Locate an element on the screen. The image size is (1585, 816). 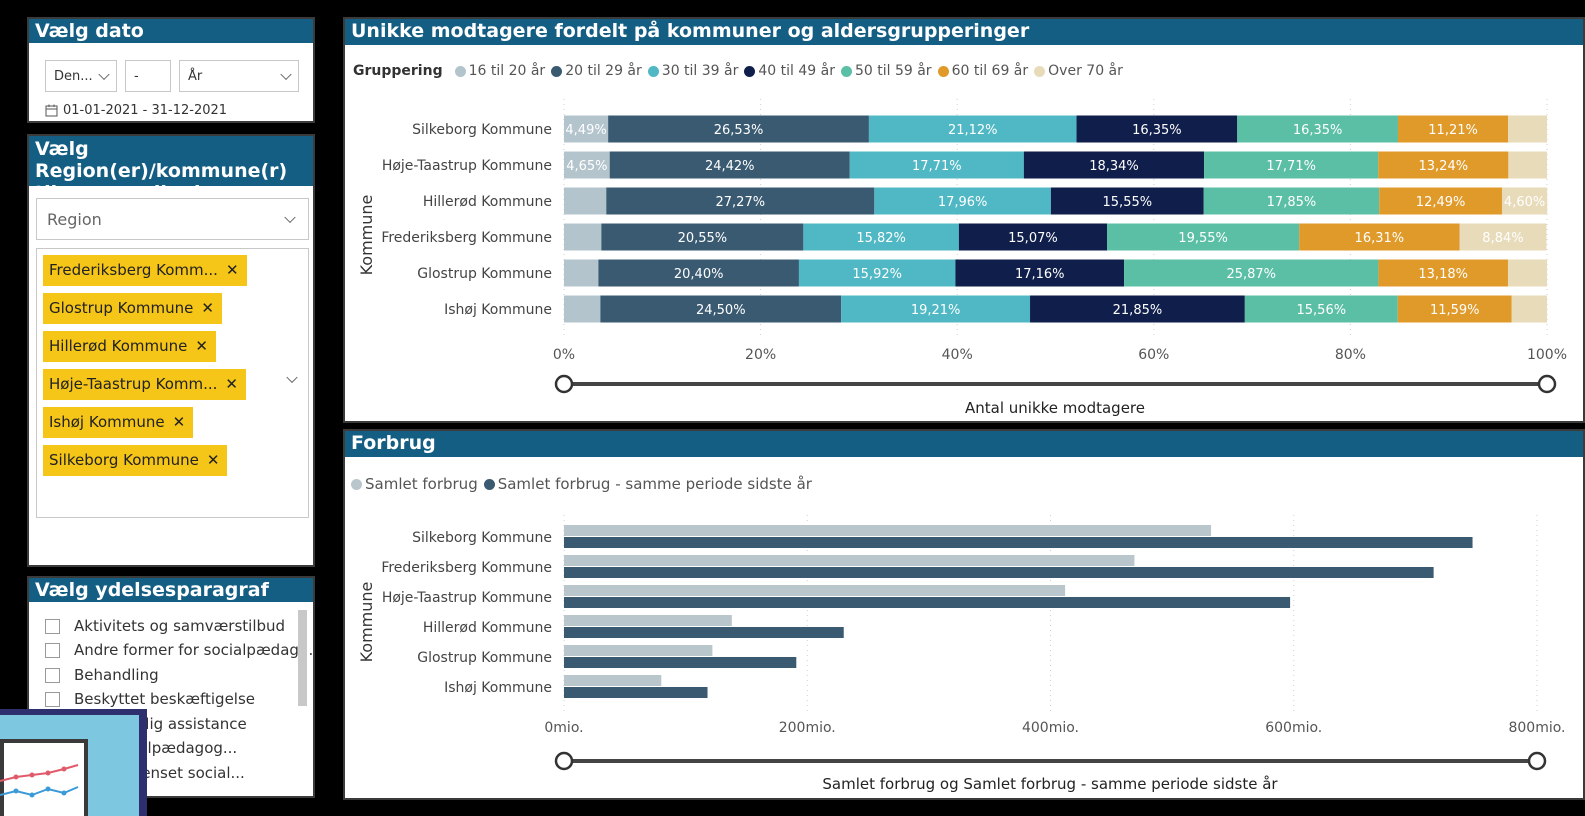
chip-hoeje-taastrup: Høje-Taastrup Komm... ✕ is located at coordinates (144, 384).